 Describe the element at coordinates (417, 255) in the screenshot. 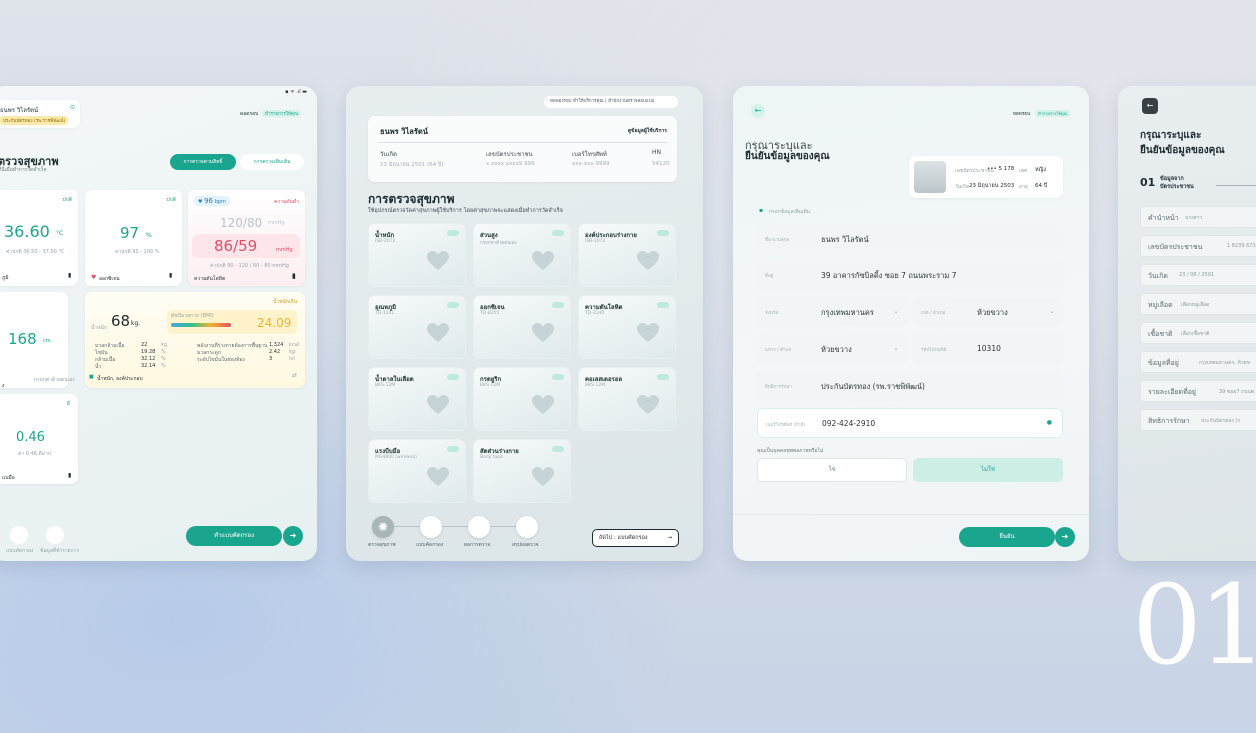

I see `test-card: น้ำหนัก ISB-2072` at that location.